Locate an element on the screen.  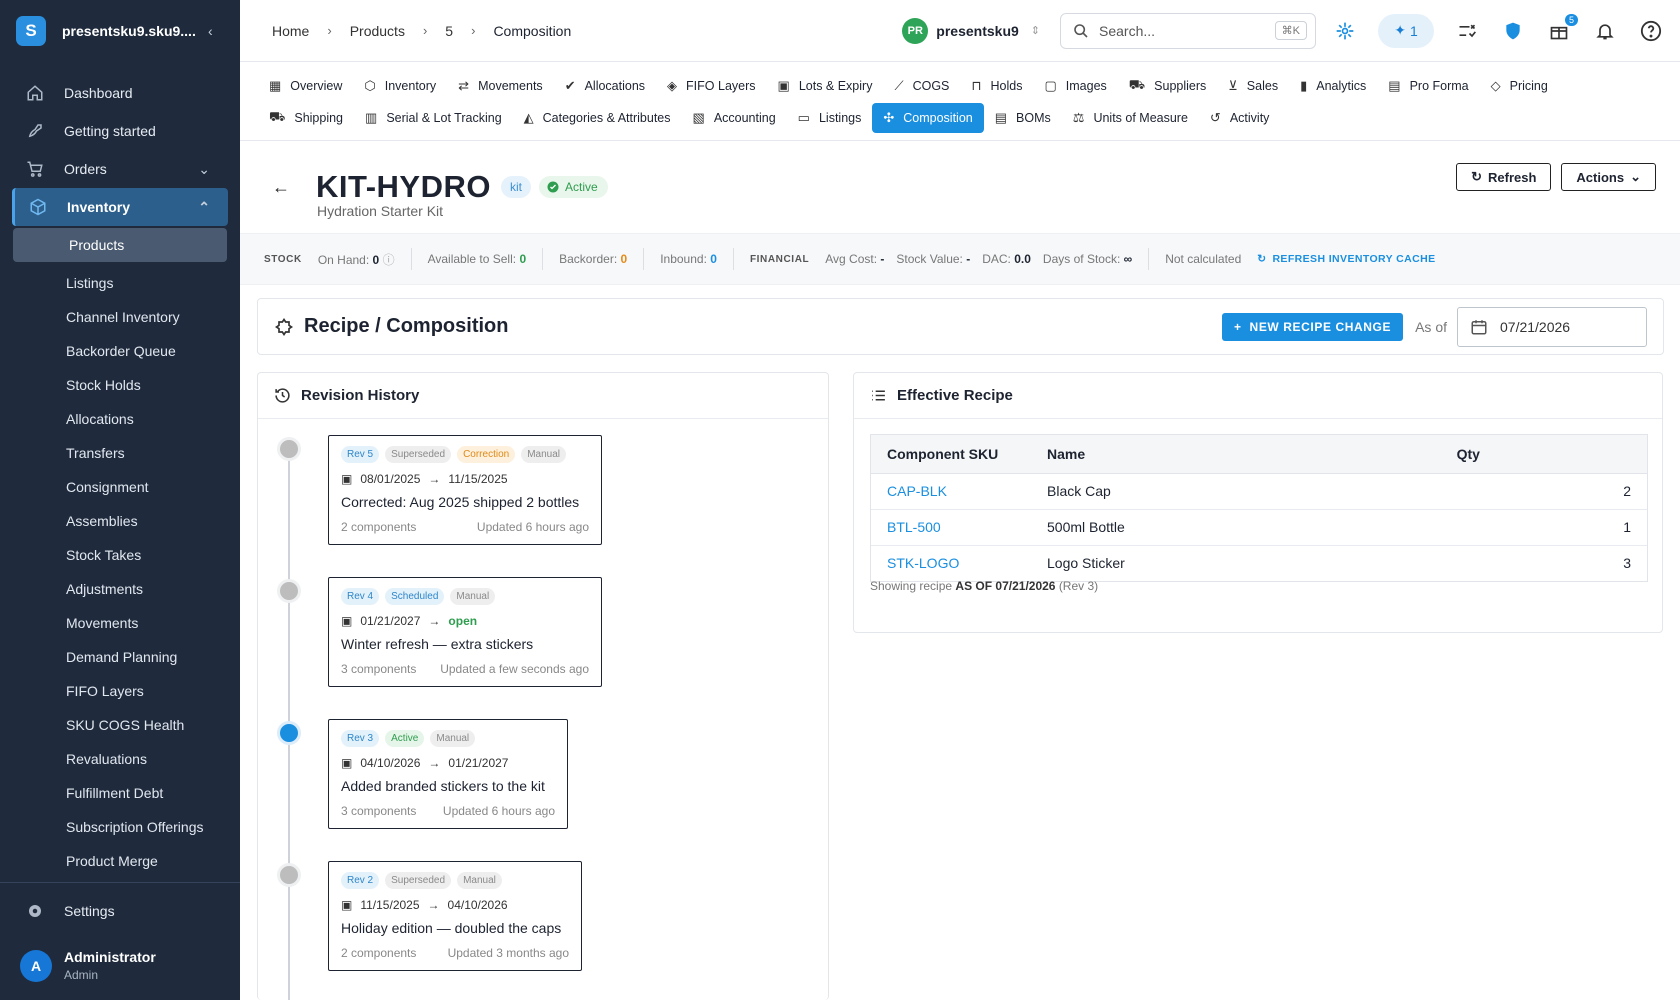
sidebar-subitem-product-merge: Product Merge is located at coordinates (120, 861).